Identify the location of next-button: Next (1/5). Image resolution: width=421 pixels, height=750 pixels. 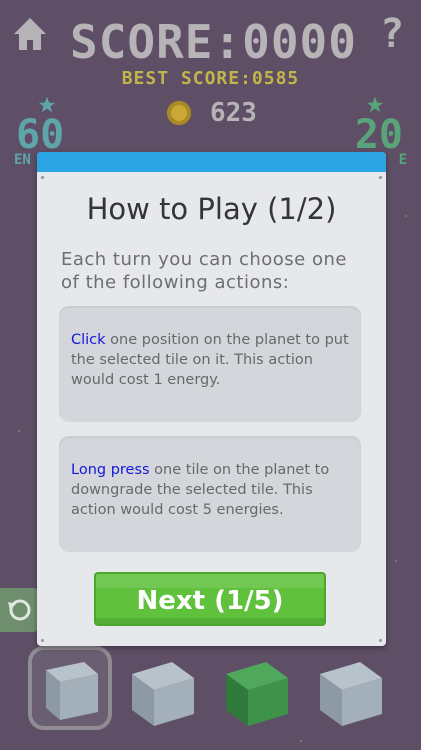
(210, 599).